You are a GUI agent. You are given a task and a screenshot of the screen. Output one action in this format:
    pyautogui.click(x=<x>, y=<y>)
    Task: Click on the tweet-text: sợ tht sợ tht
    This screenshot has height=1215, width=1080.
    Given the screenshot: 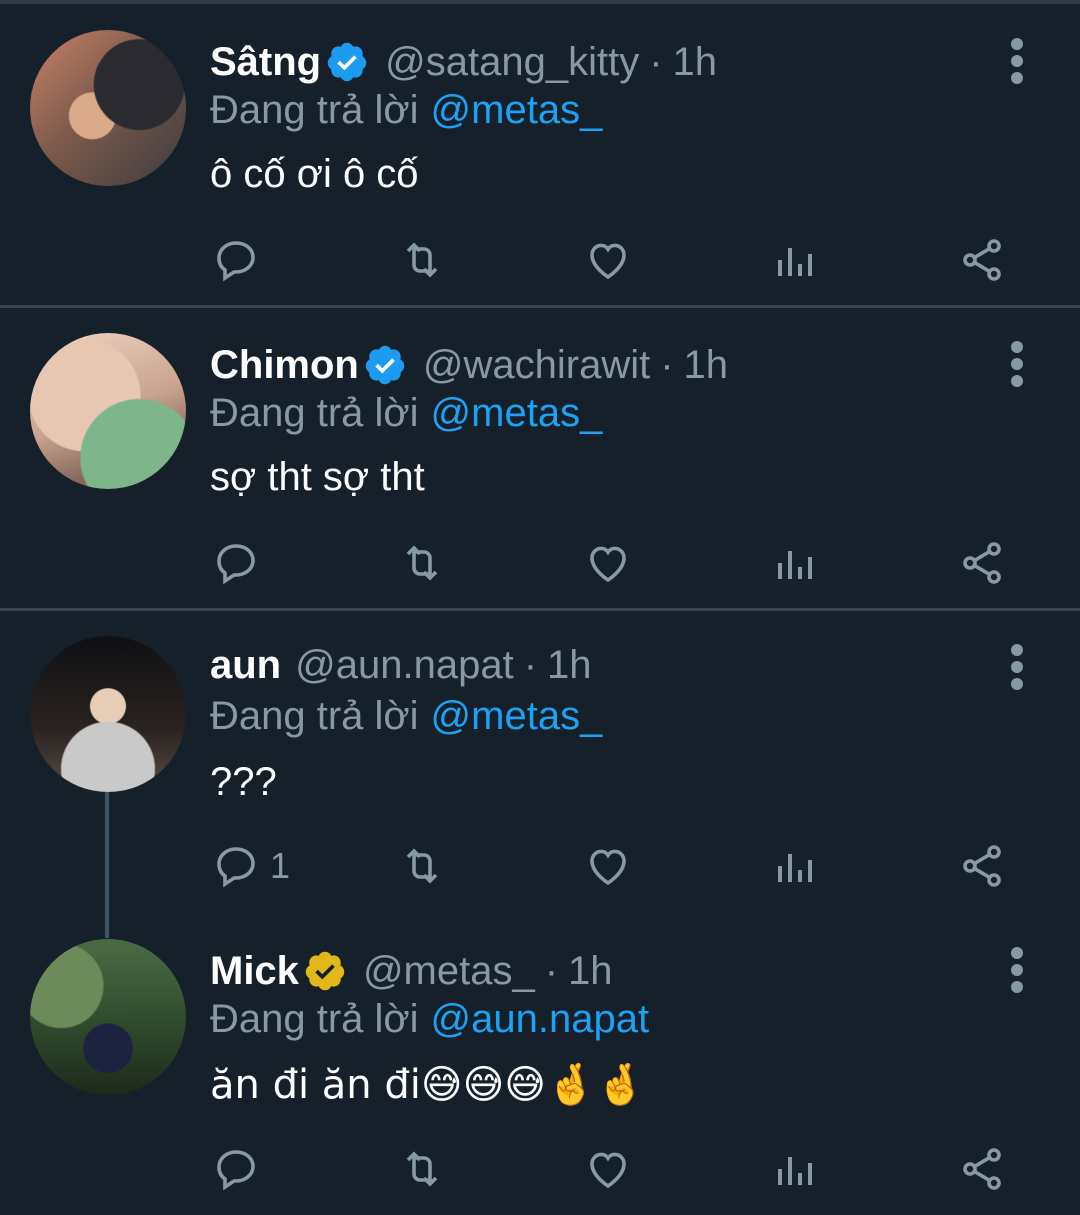 What is the action you would take?
    pyautogui.click(x=317, y=477)
    